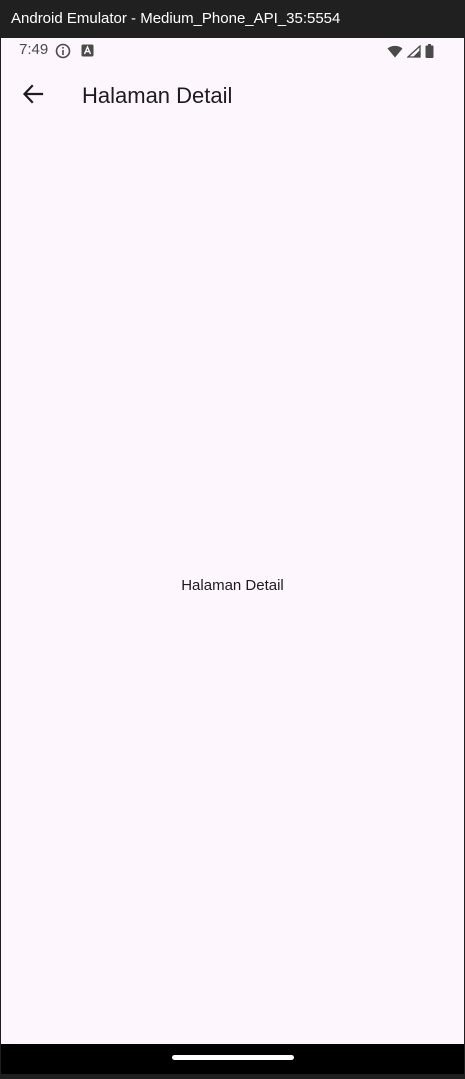  What do you see at coordinates (63, 53) in the screenshot?
I see `info-icon` at bounding box center [63, 53].